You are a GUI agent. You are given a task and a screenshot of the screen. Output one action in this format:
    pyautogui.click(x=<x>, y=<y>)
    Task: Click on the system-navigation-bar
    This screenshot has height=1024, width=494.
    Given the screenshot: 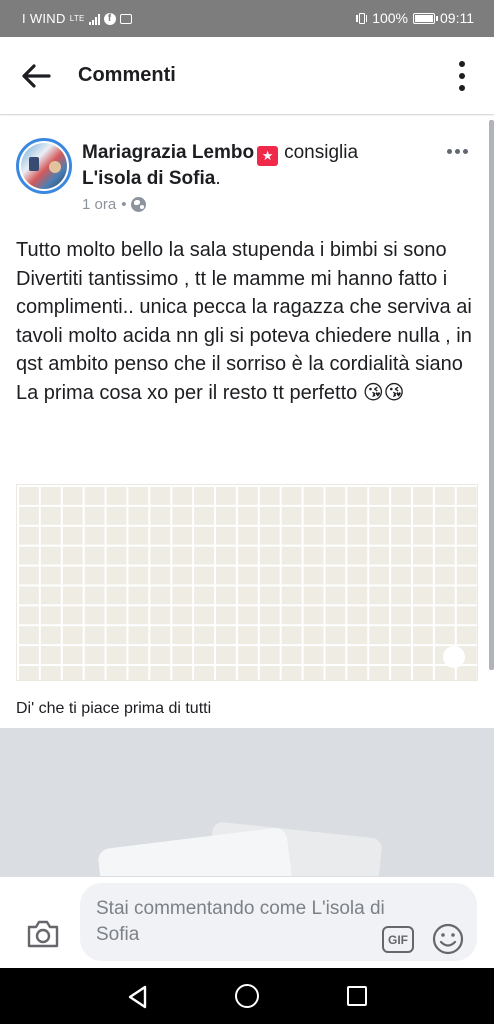 What is the action you would take?
    pyautogui.click(x=247, y=996)
    